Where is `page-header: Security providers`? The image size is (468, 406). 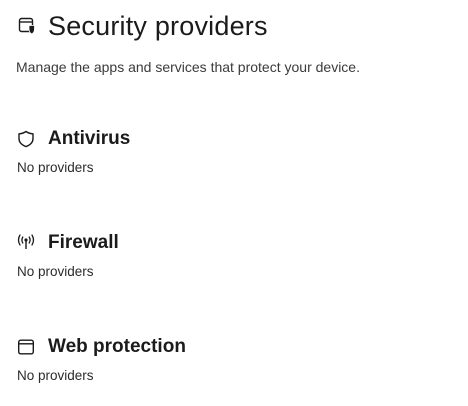 page-header: Security providers is located at coordinates (142, 26).